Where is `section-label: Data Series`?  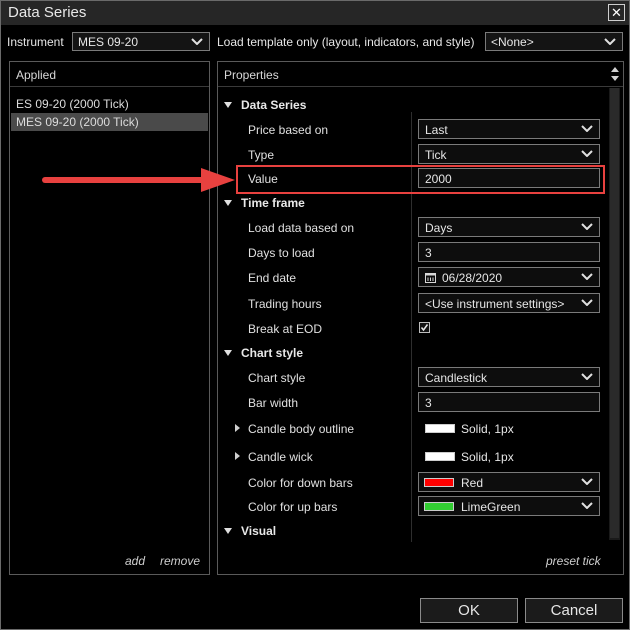
section-label: Data Series is located at coordinates (274, 105).